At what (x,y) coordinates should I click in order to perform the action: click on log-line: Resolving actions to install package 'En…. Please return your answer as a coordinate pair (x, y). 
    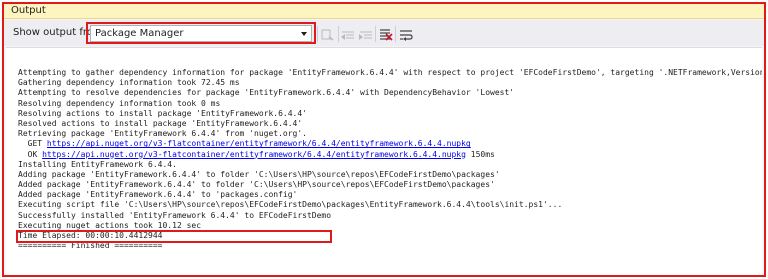
    Looking at the image, I should click on (390, 114).